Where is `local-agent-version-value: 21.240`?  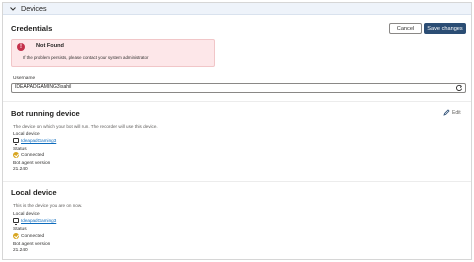
local-agent-version-value: 21.240 is located at coordinates (20, 250).